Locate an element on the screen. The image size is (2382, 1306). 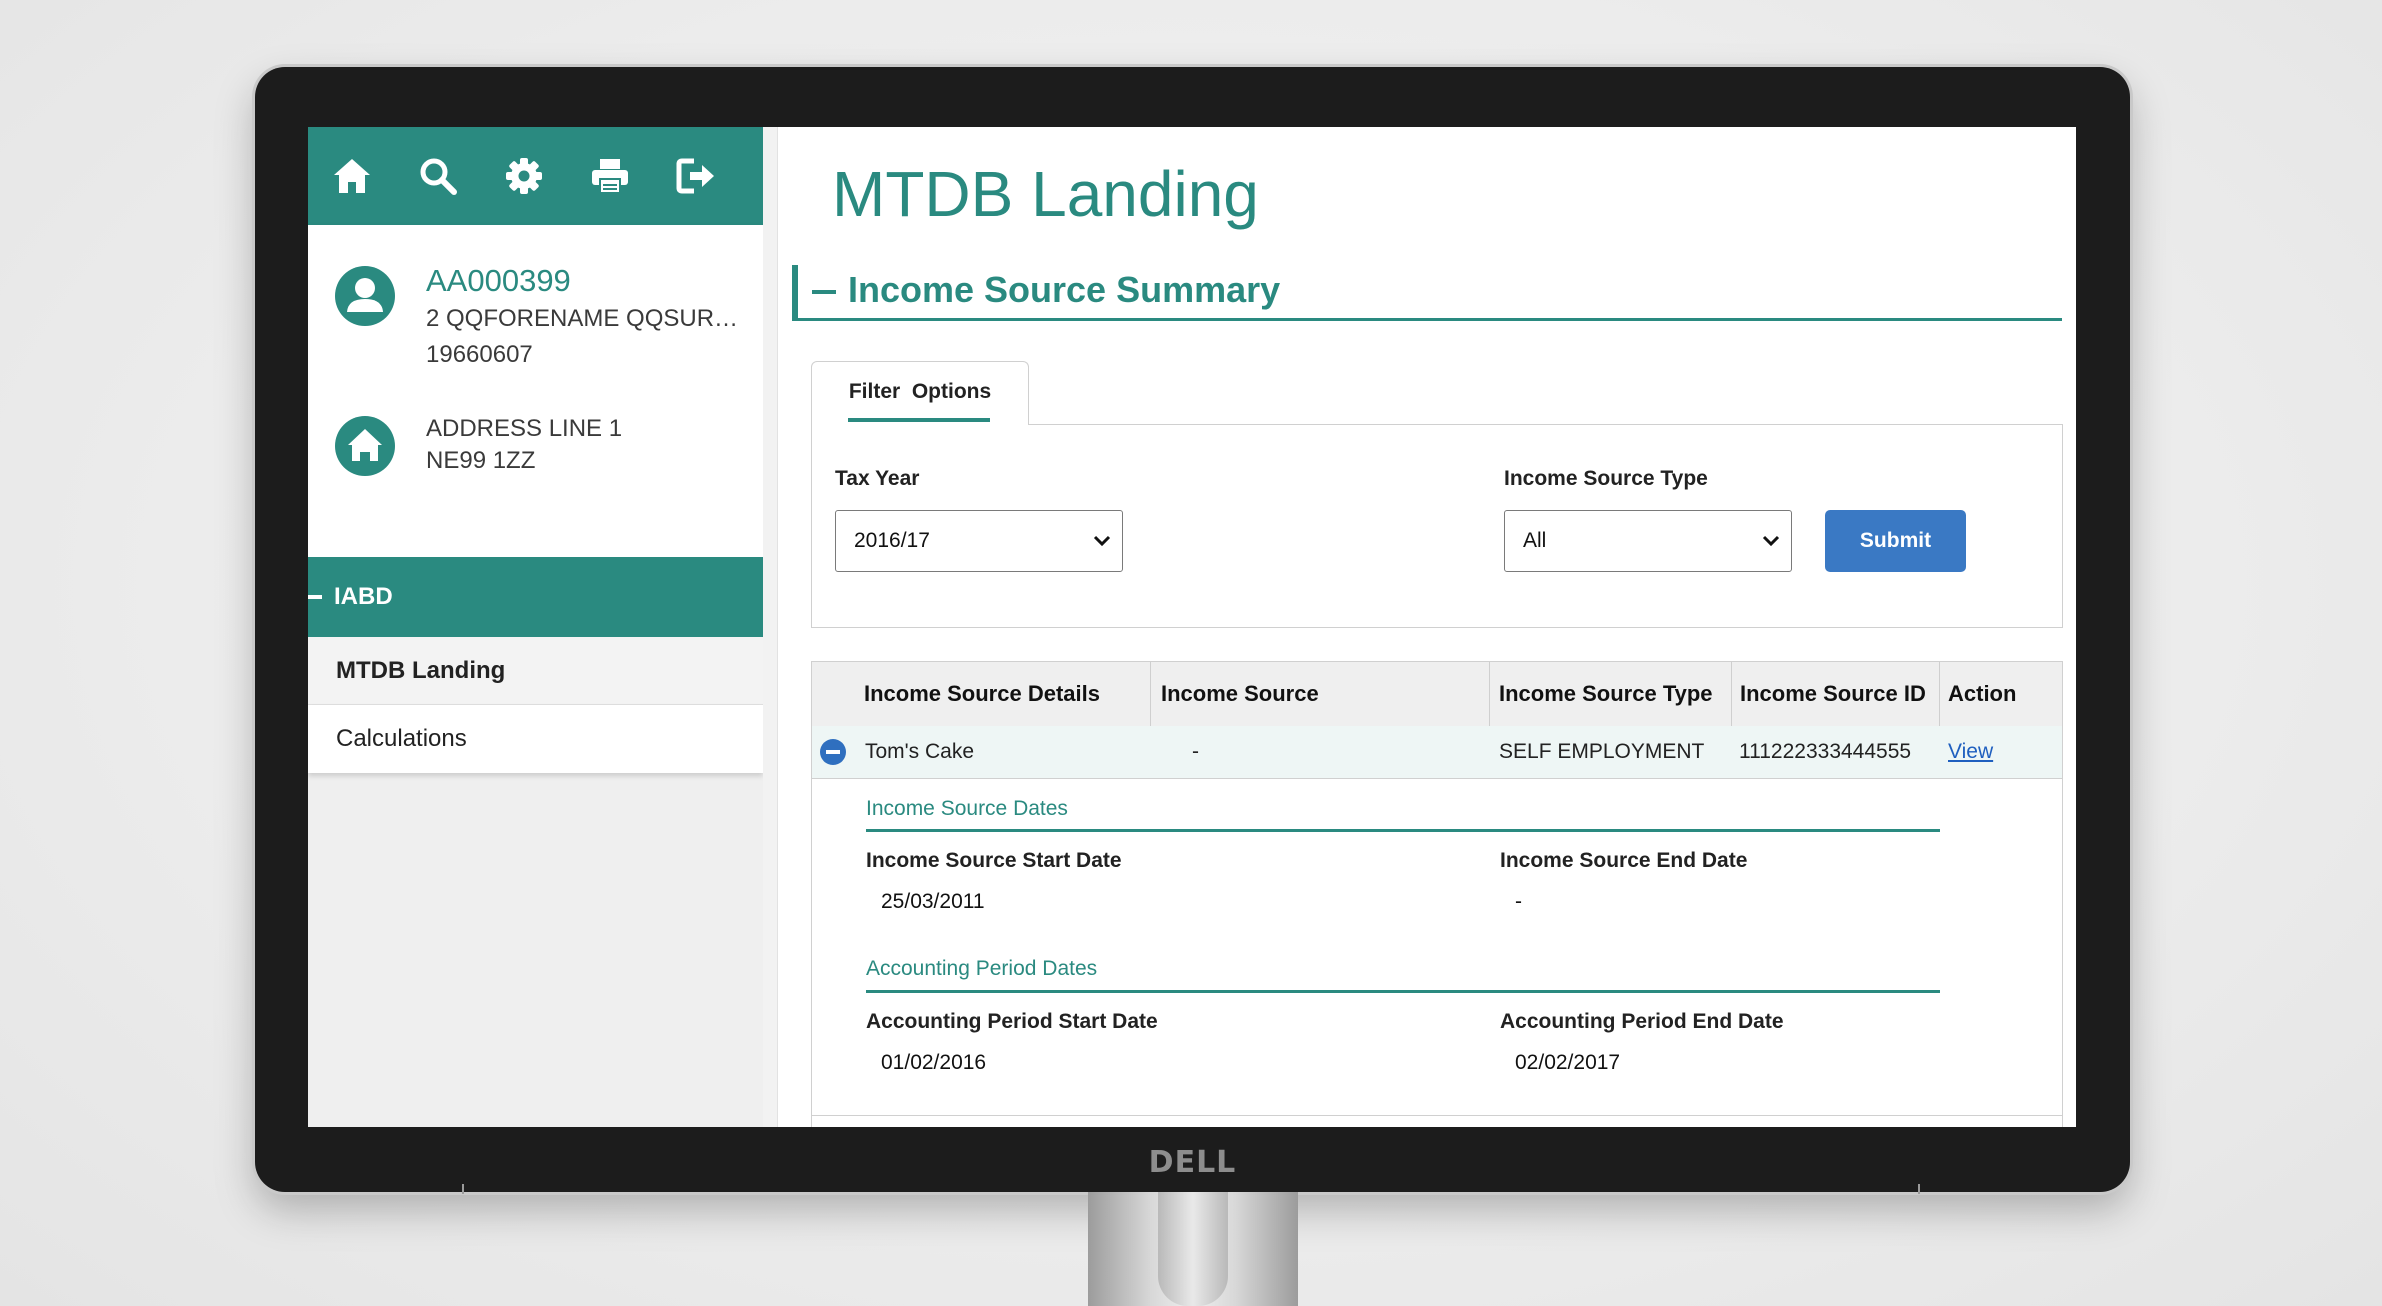
end-date-value: - is located at coordinates (1518, 901).